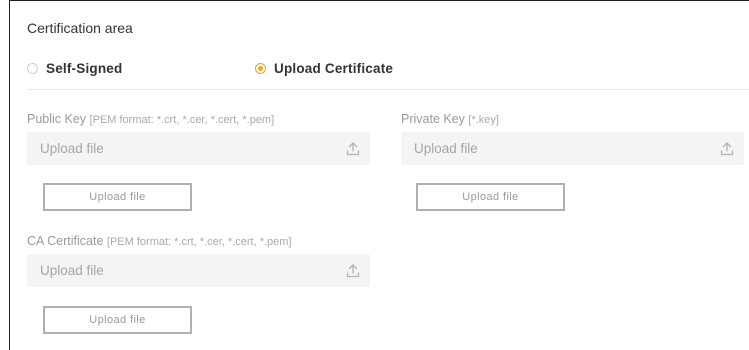 Image resolution: width=749 pixels, height=350 pixels. Describe the element at coordinates (117, 197) in the screenshot. I see `public-key-upload-button: Upload file` at that location.